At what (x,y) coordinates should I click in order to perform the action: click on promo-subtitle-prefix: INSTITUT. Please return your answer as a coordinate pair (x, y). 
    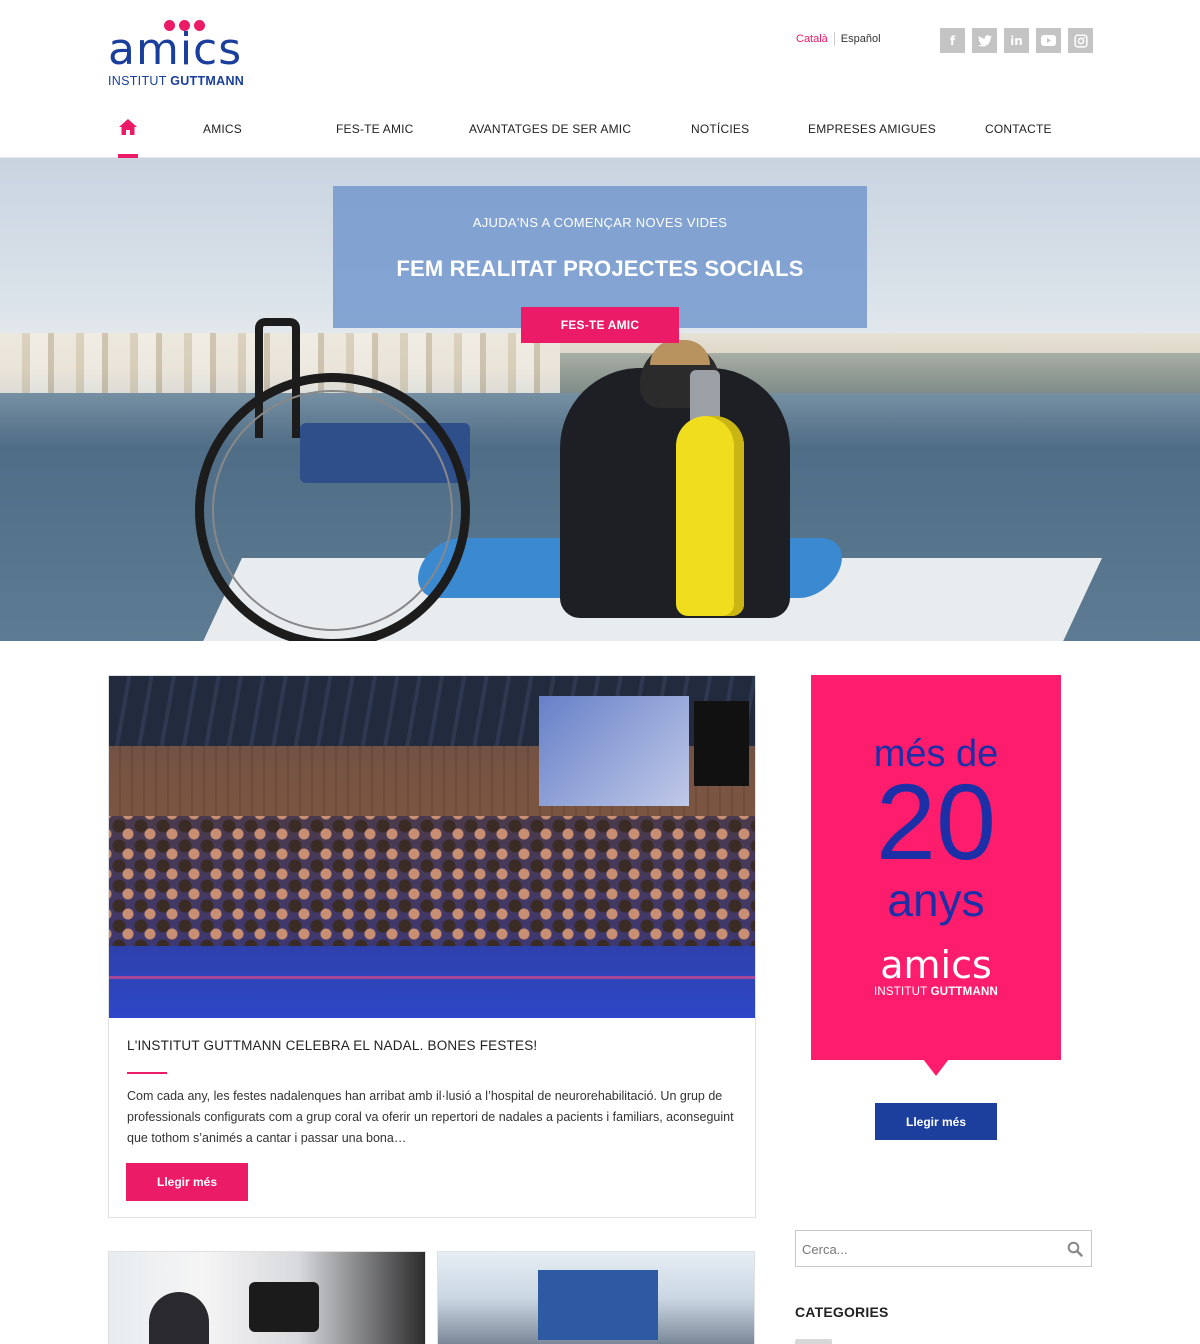
    Looking at the image, I should click on (902, 992).